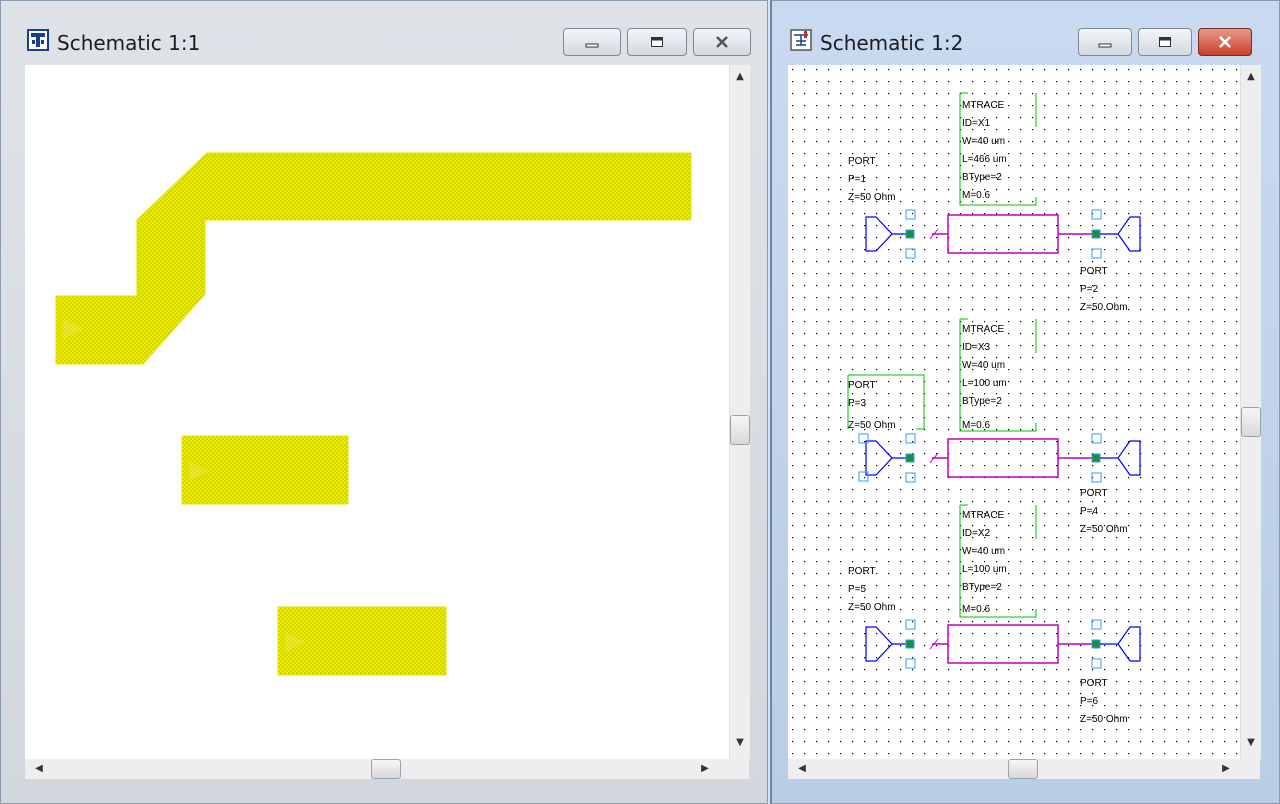 The height and width of the screenshot is (804, 1280). I want to click on mtrace-id: ID=X2, so click(976, 533).